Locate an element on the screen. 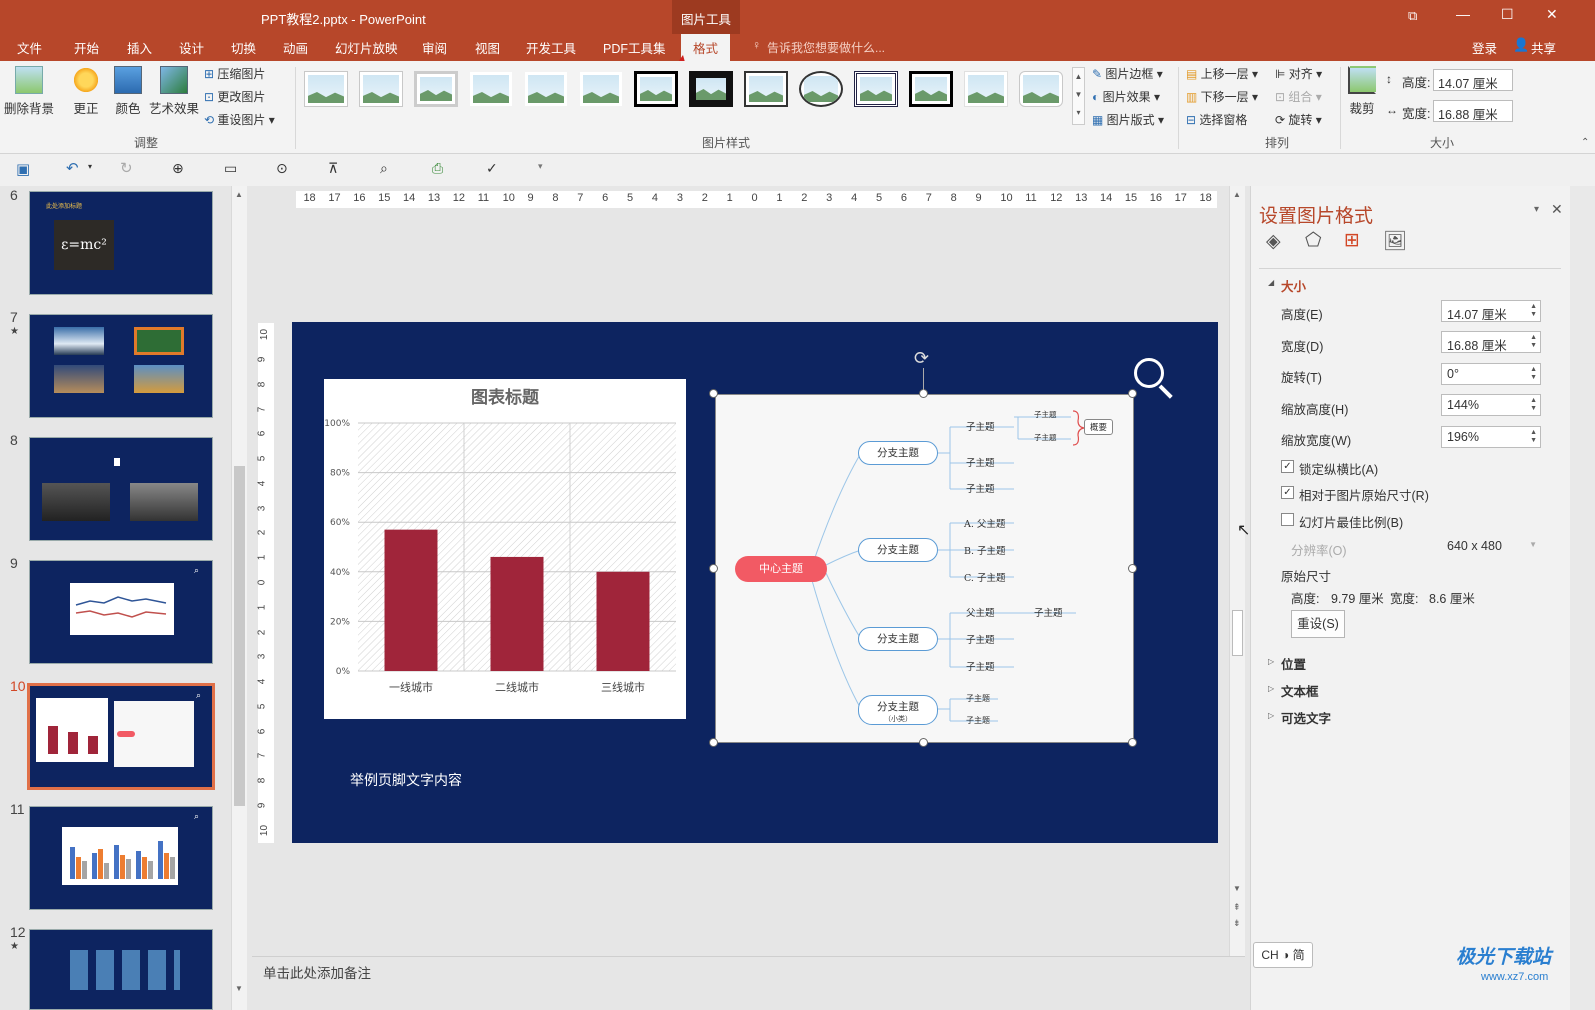 This screenshot has width=1595, height=1010. prev-slide-icon: ⇞ is located at coordinates (1237, 907).